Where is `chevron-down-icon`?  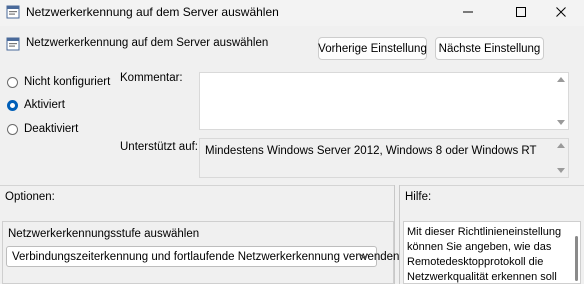
chevron-down-icon is located at coordinates (364, 256).